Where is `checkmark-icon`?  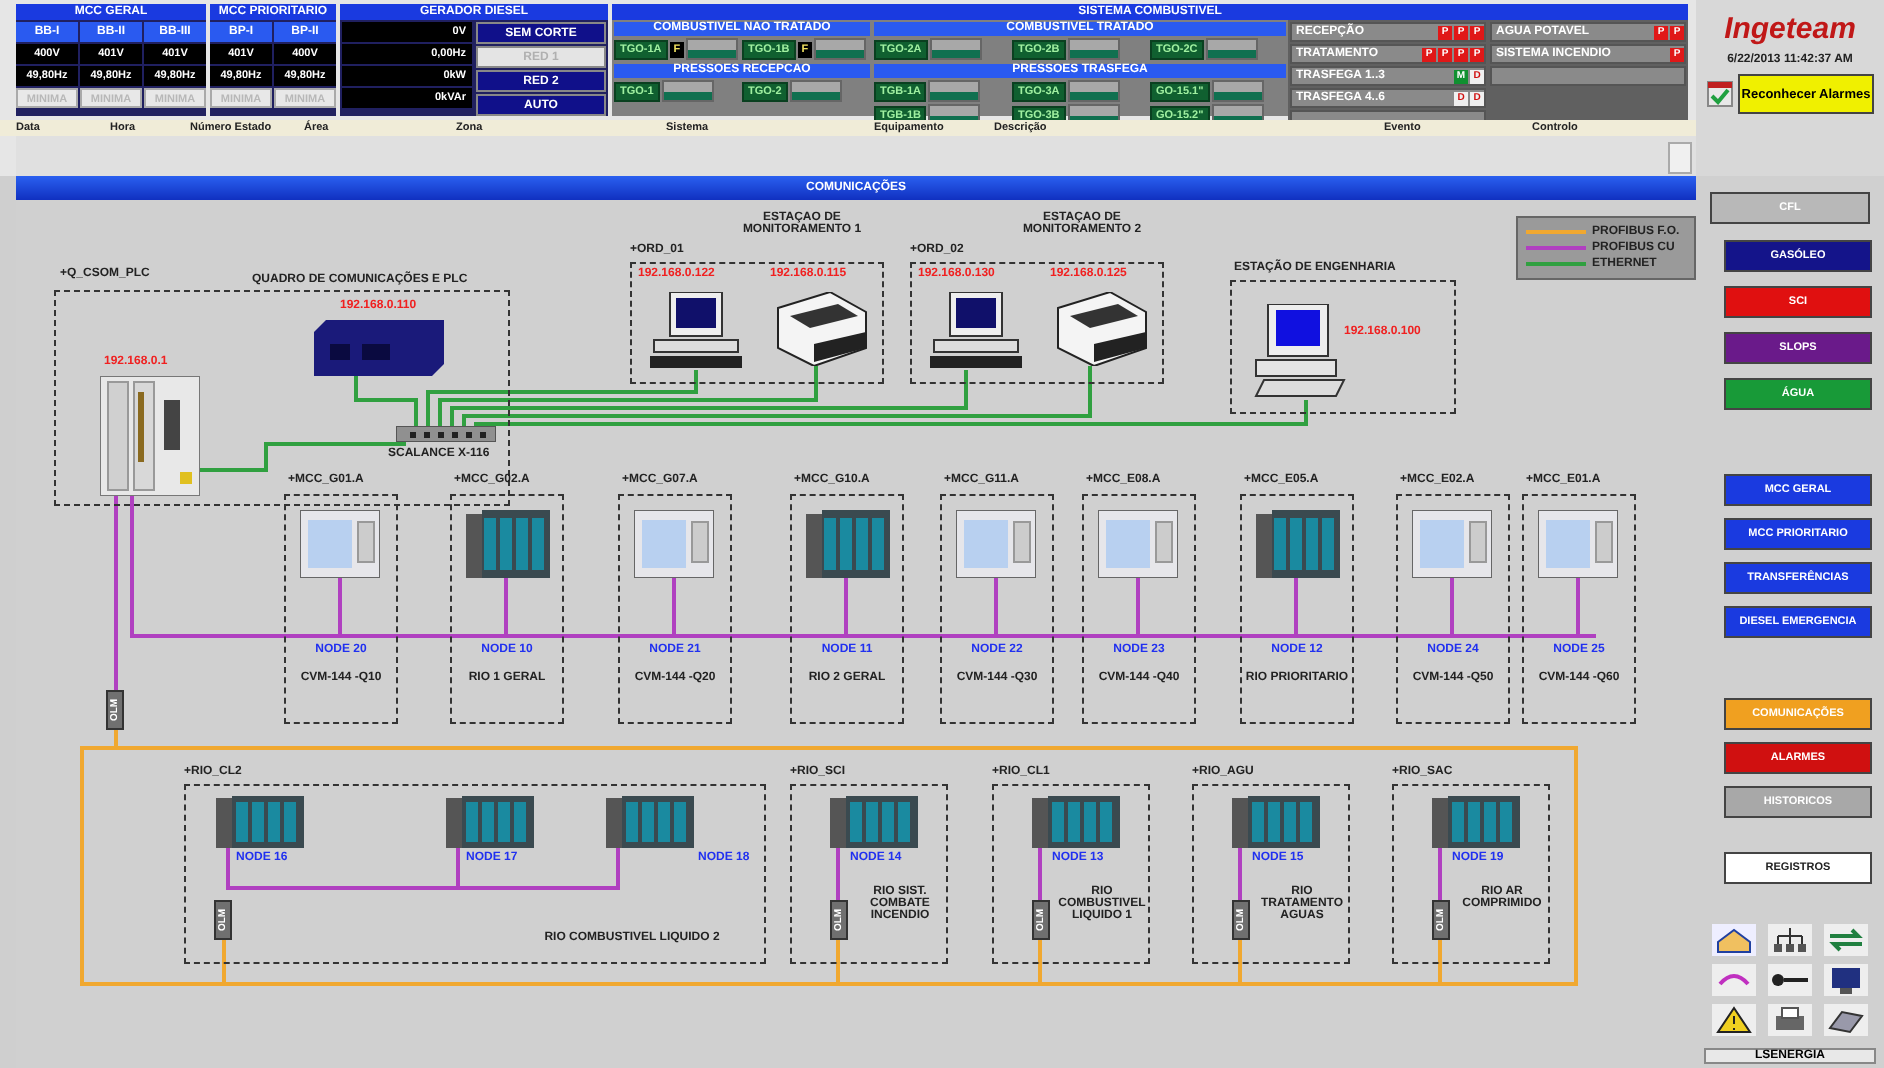
checkmark-icon is located at coordinates (1720, 94).